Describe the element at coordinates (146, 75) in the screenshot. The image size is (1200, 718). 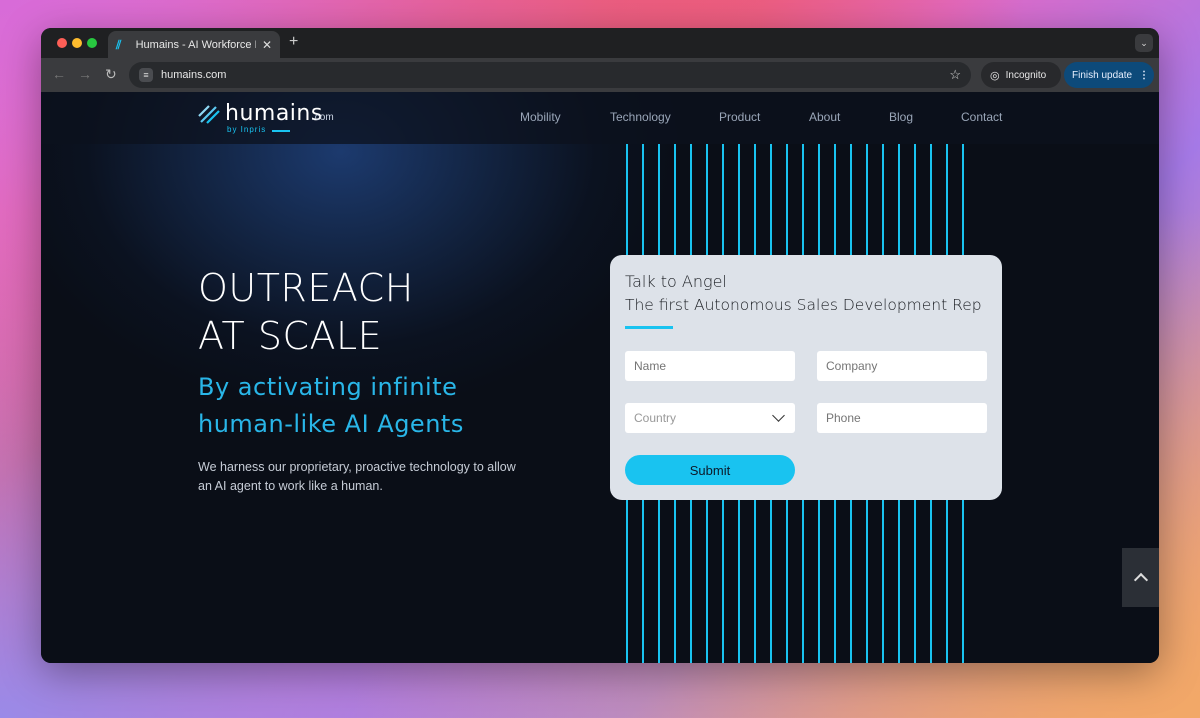
I see `site-settings-icon: ≡` at that location.